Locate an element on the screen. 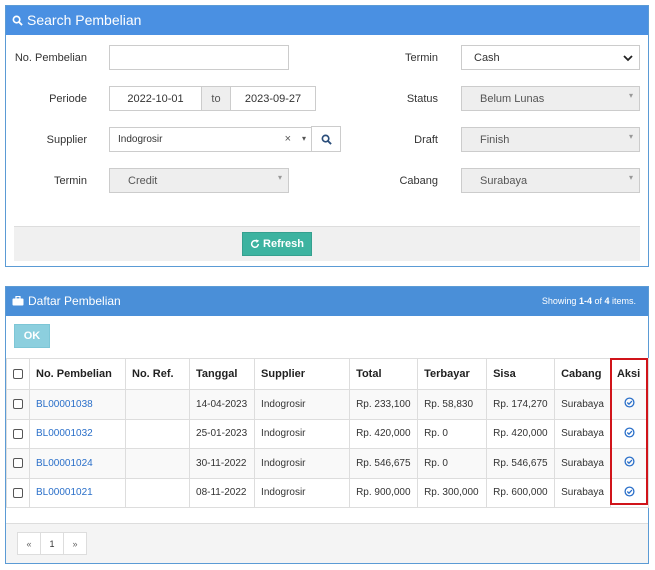 The height and width of the screenshot is (570, 655). select-all-checkbox is located at coordinates (18, 374).